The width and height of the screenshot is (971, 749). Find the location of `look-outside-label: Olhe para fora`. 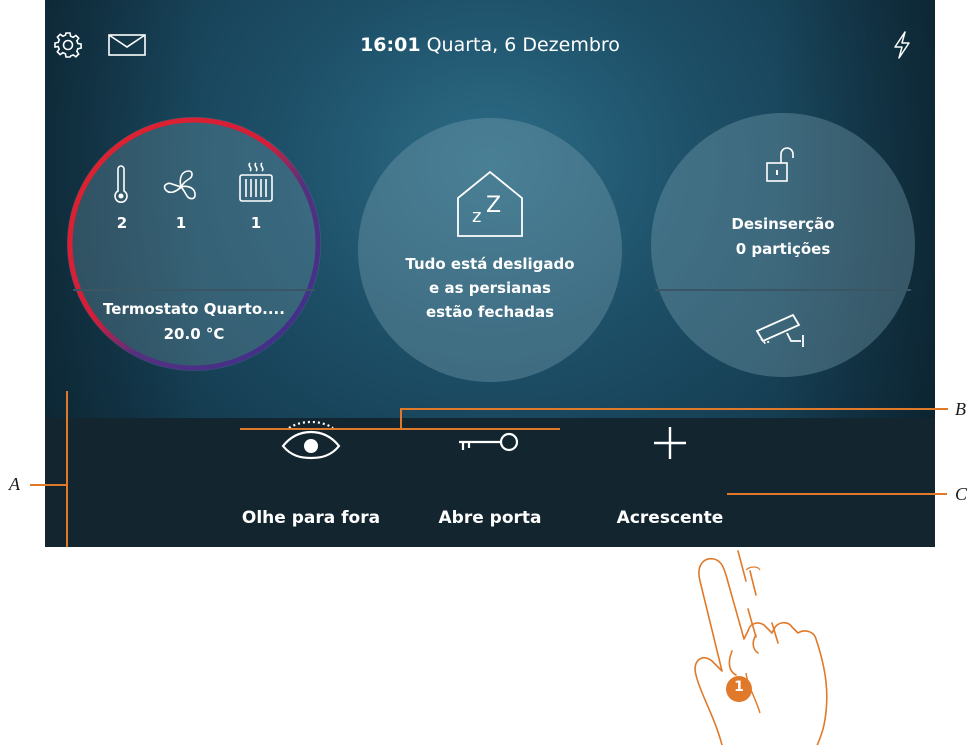

look-outside-label: Olhe para fora is located at coordinates (311, 518).